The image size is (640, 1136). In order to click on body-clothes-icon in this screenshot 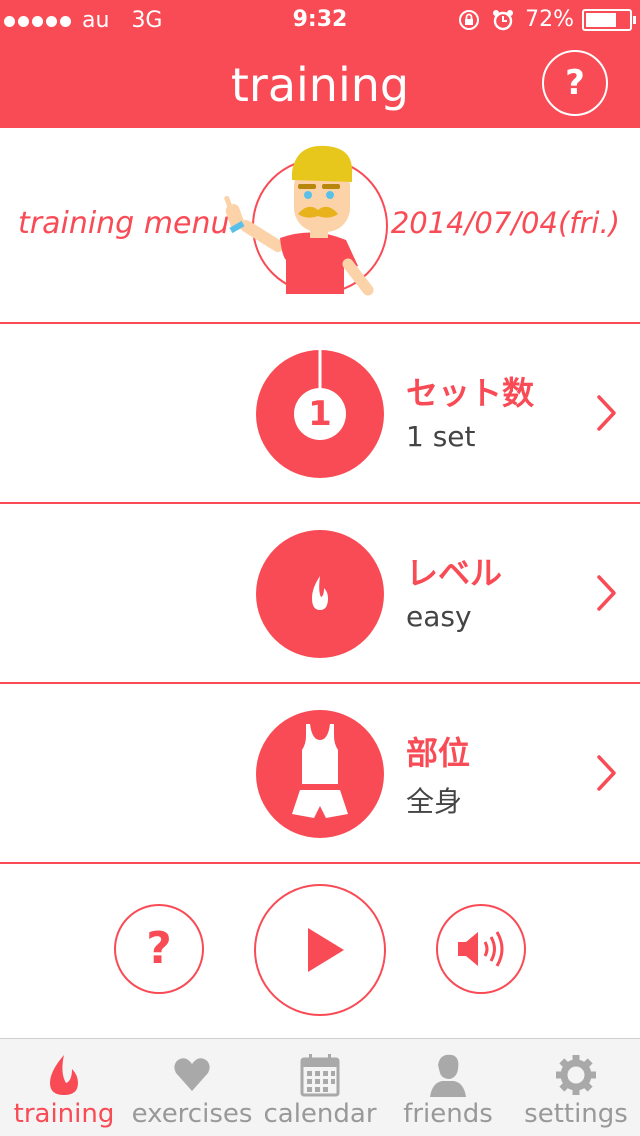, I will do `click(320, 771)`.